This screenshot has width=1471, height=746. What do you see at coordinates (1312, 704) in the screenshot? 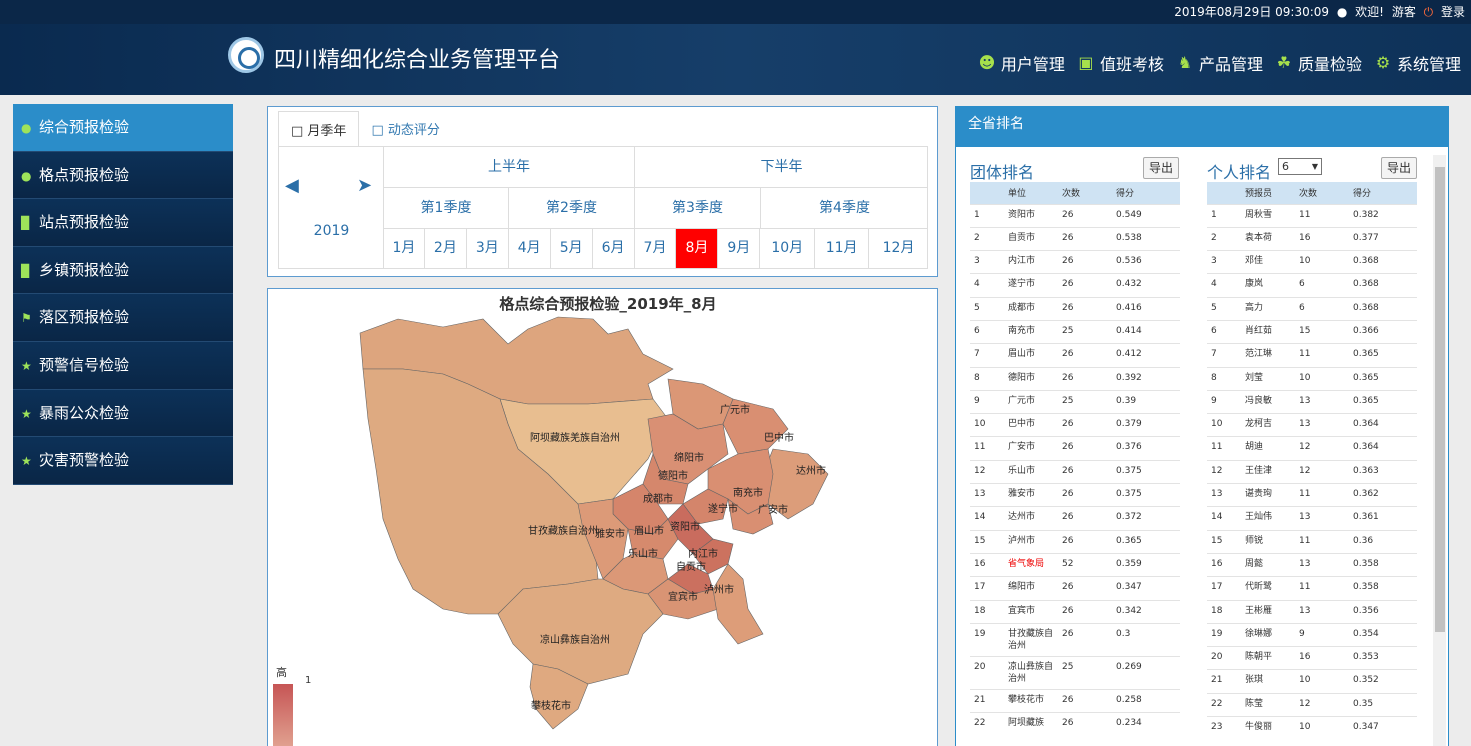
I see `table-row: 22 陈莹 12 0.35` at bounding box center [1312, 704].